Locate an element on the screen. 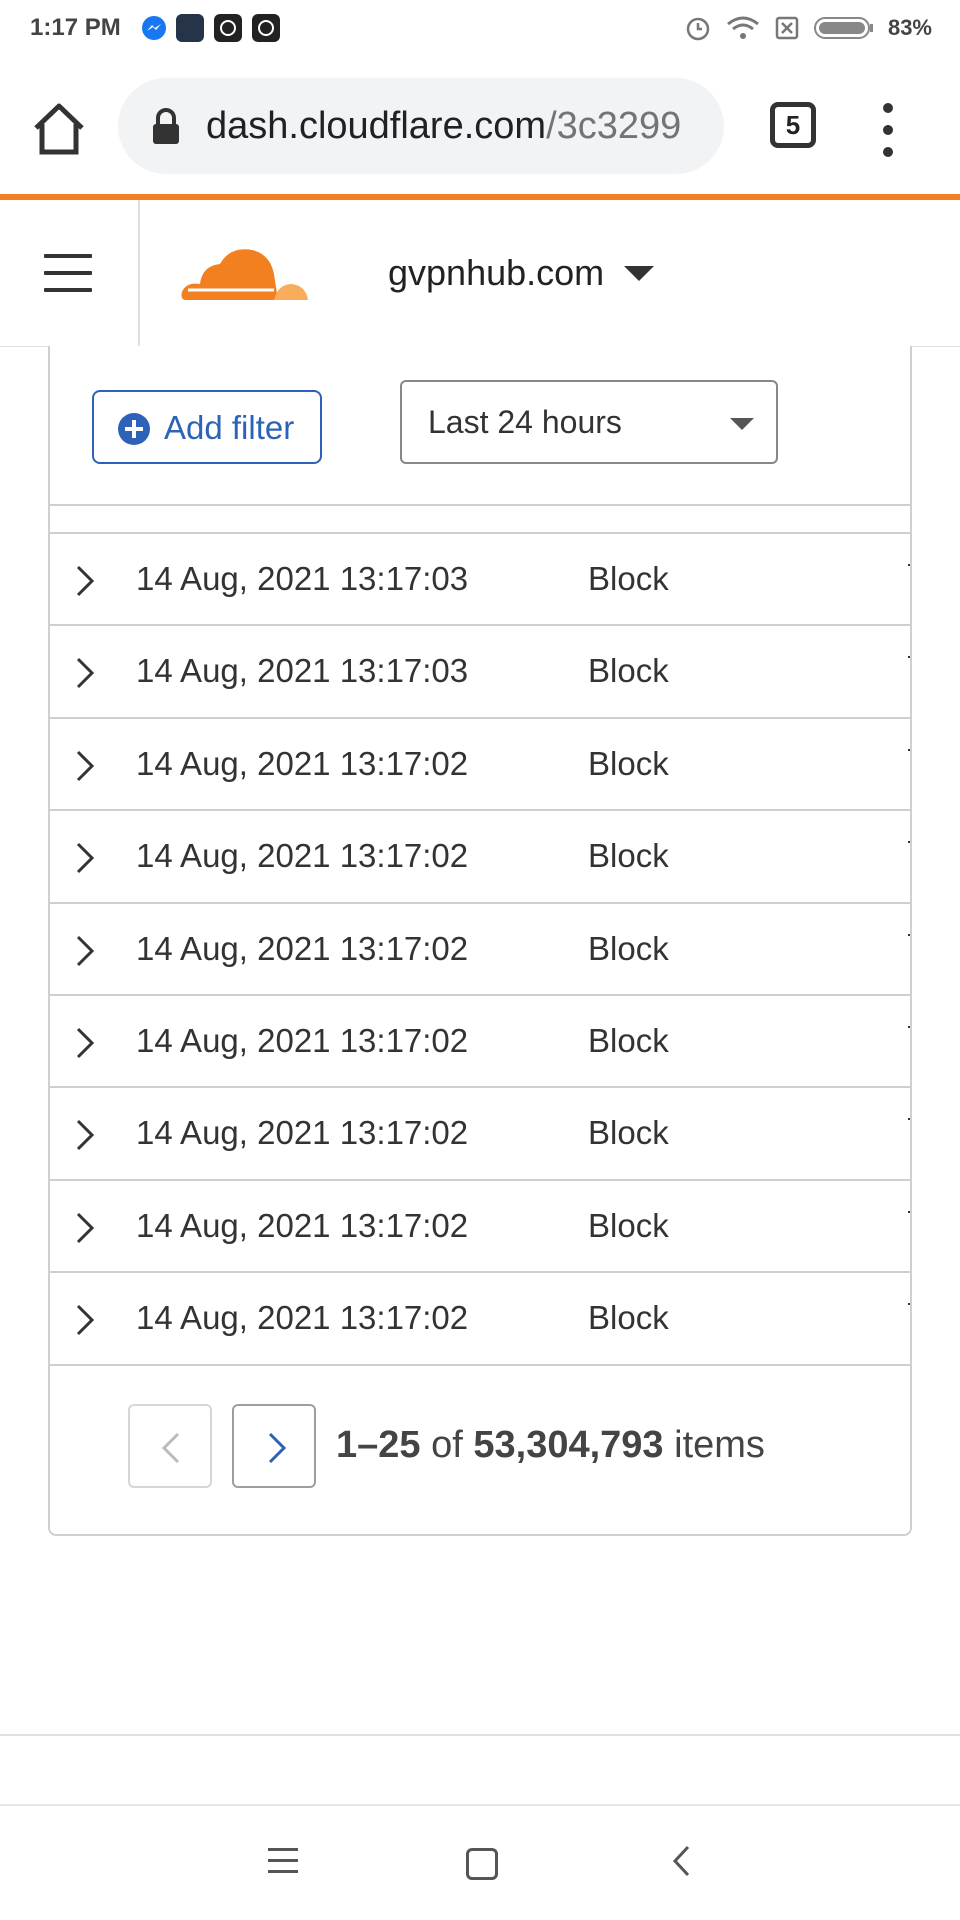 This screenshot has height=1920, width=960. pagination-info: 1–25 of 53,304,793 items is located at coordinates (550, 1445).